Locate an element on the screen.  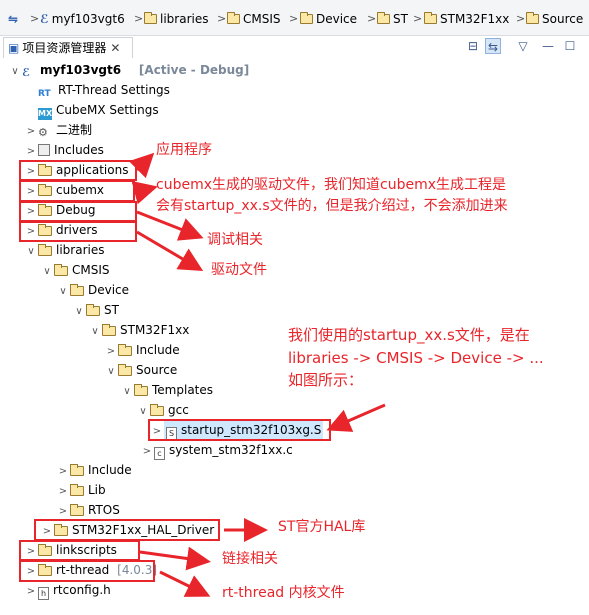
tree-item-libraries: ∨ libraries is located at coordinates (64, 250).